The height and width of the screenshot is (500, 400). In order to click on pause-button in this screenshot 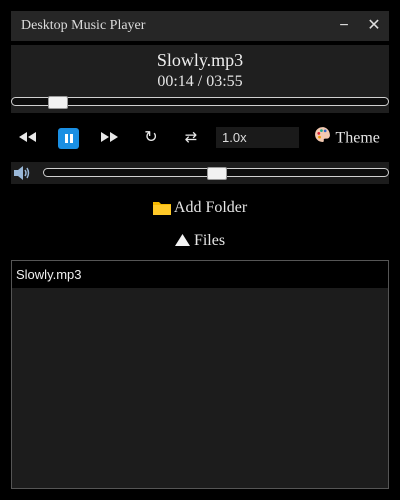, I will do `click(68, 138)`.